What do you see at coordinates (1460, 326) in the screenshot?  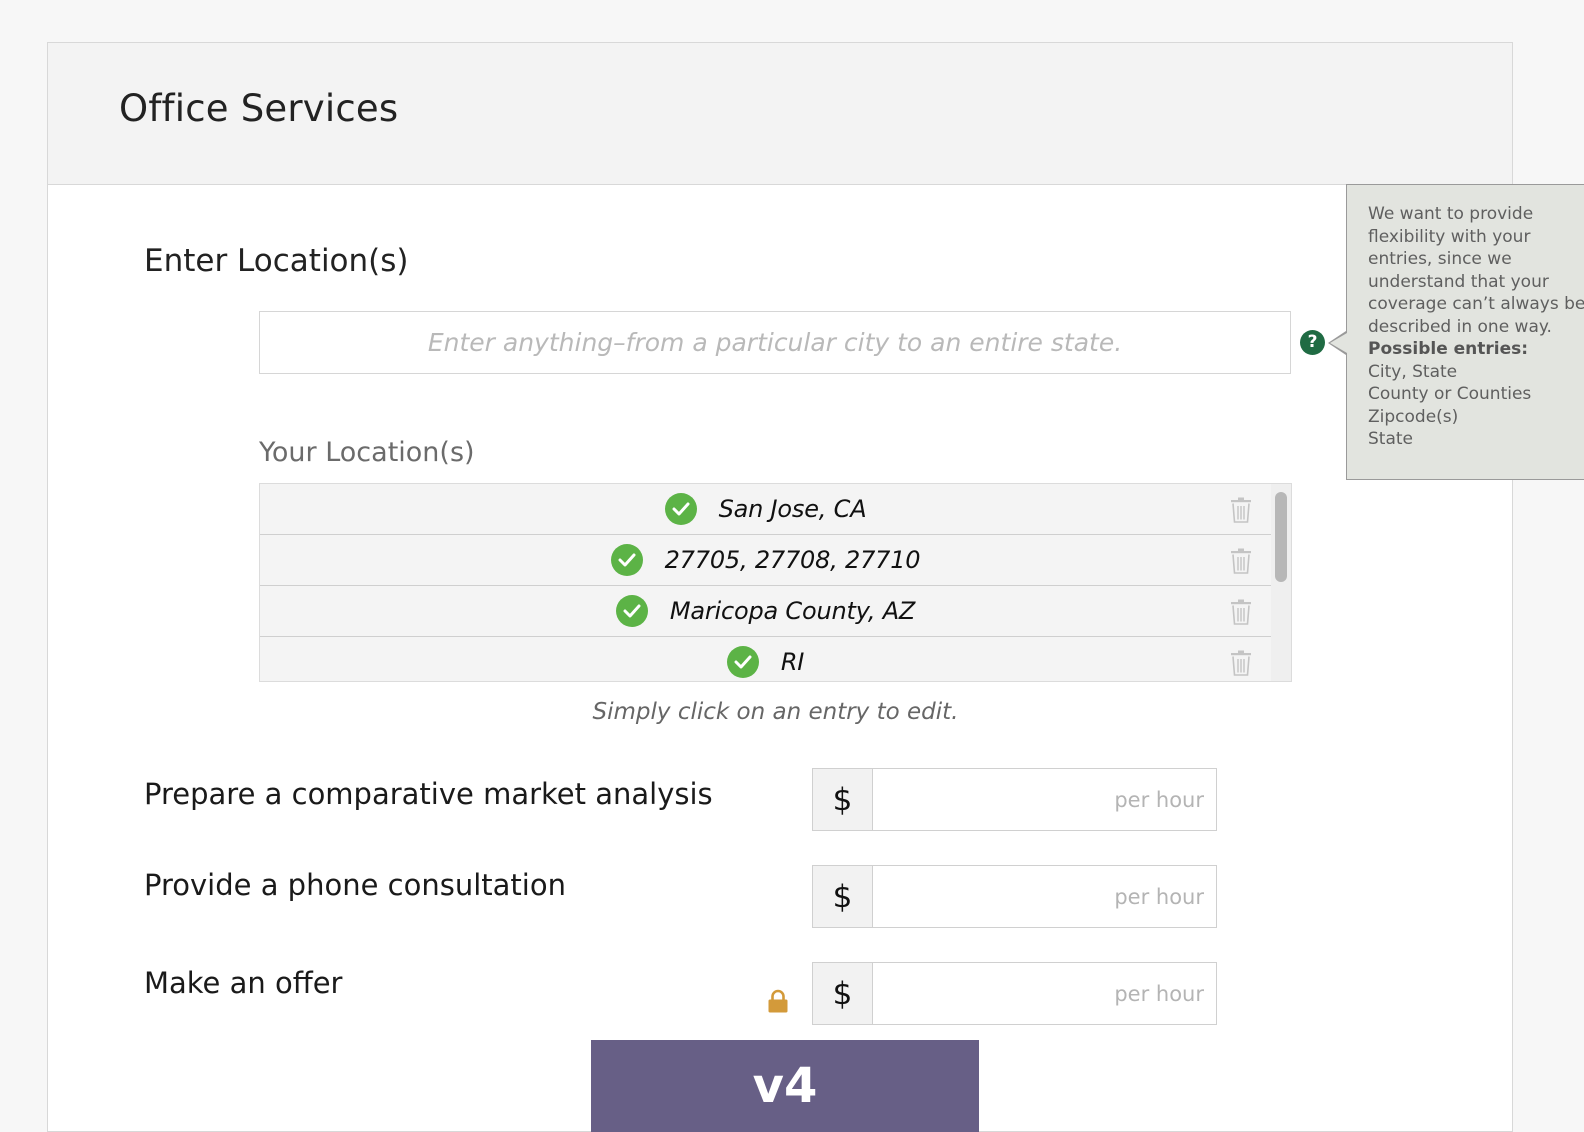 I see `tooltip-line: described in one way.` at bounding box center [1460, 326].